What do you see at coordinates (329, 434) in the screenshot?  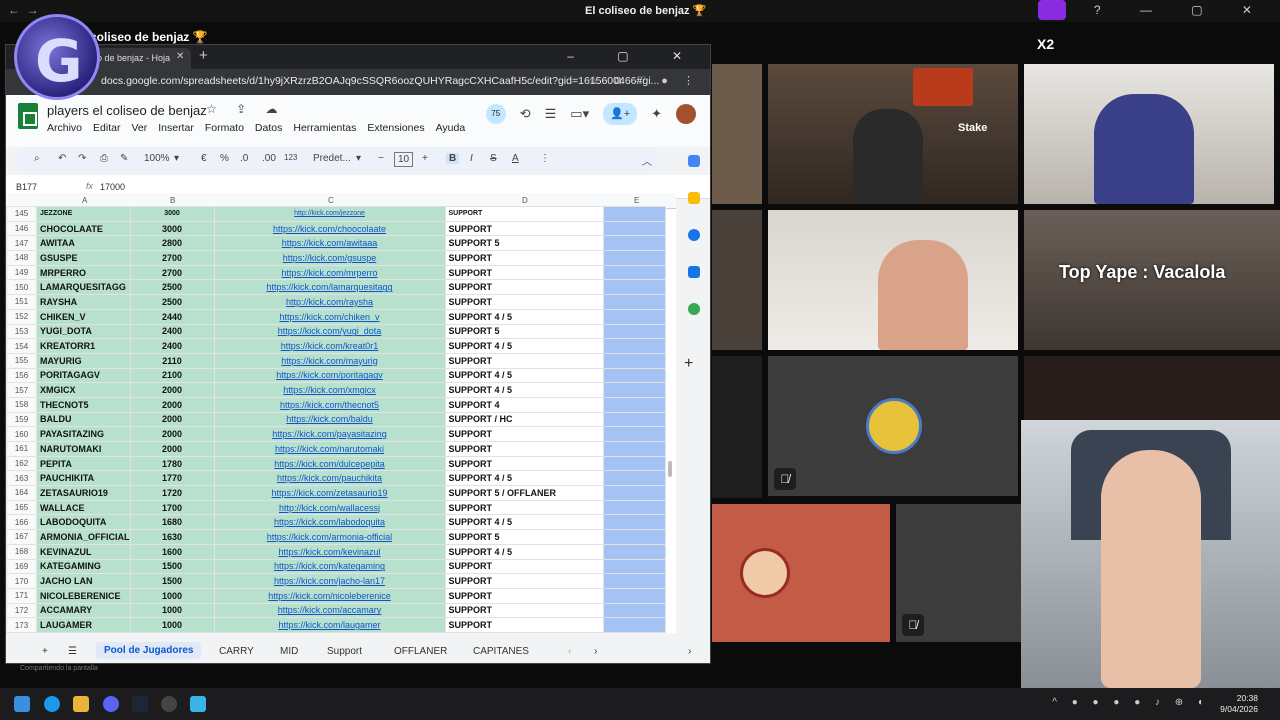 I see `kick-link-cell: https://kick.com/payasitazing` at bounding box center [329, 434].